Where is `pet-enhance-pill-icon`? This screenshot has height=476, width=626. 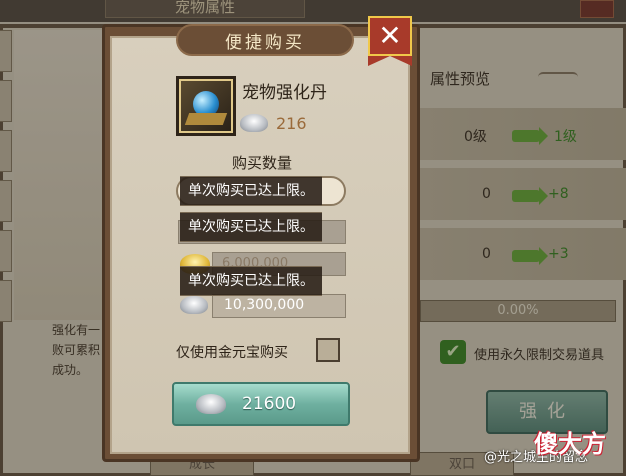
pet-enhance-pill-icon is located at coordinates (206, 106).